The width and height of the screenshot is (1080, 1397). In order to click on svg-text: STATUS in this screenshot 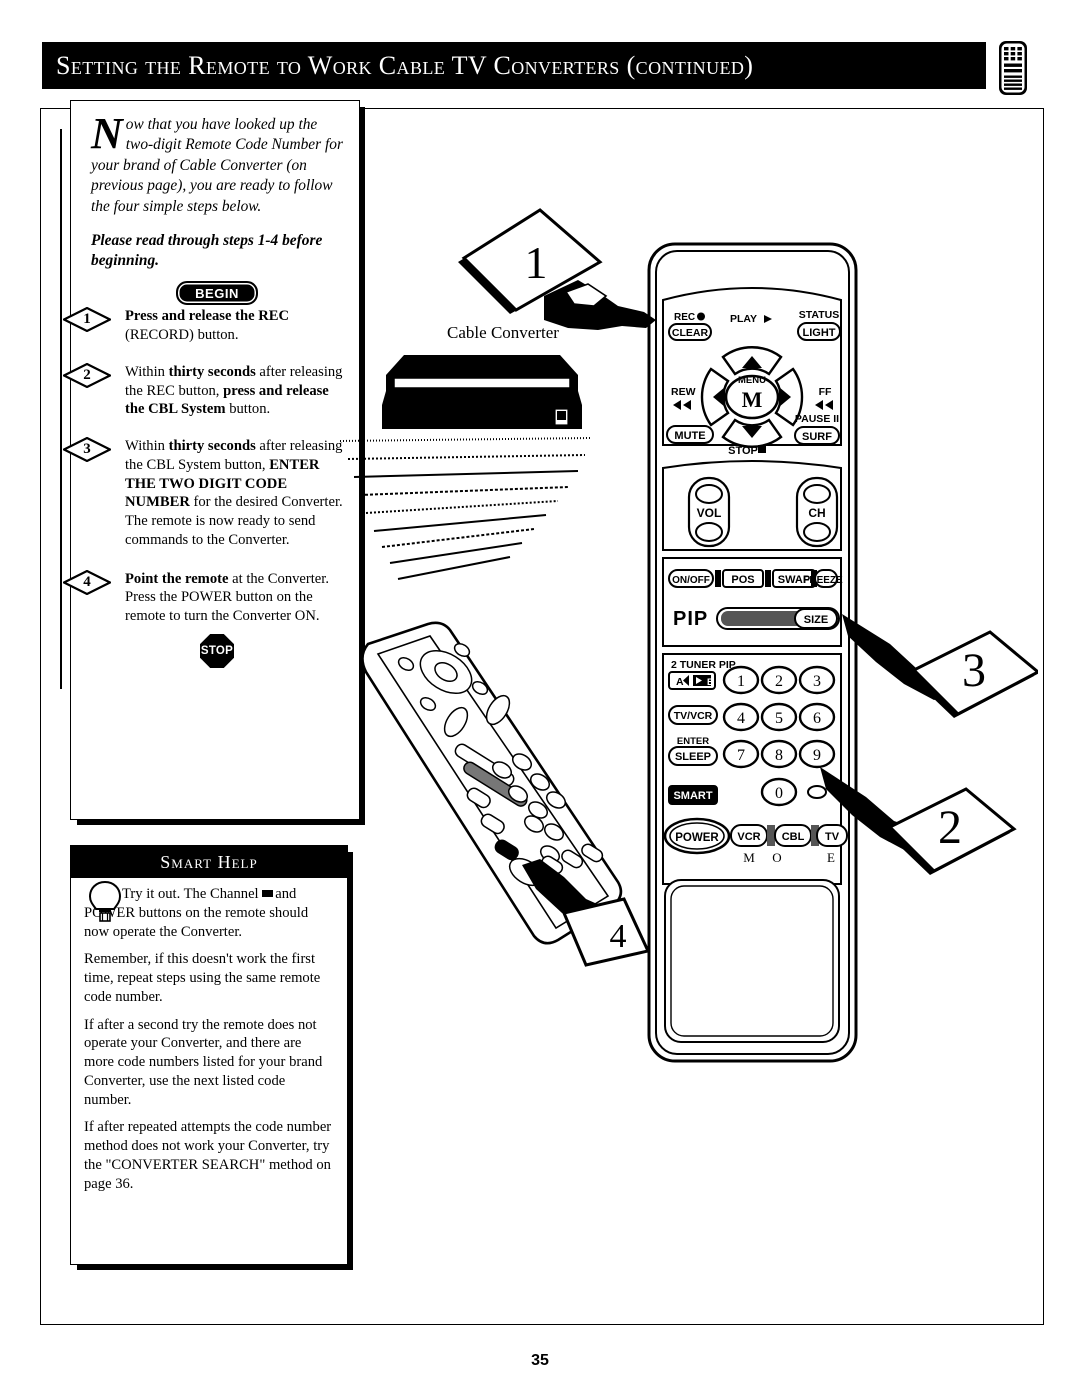, I will do `click(819, 315)`.